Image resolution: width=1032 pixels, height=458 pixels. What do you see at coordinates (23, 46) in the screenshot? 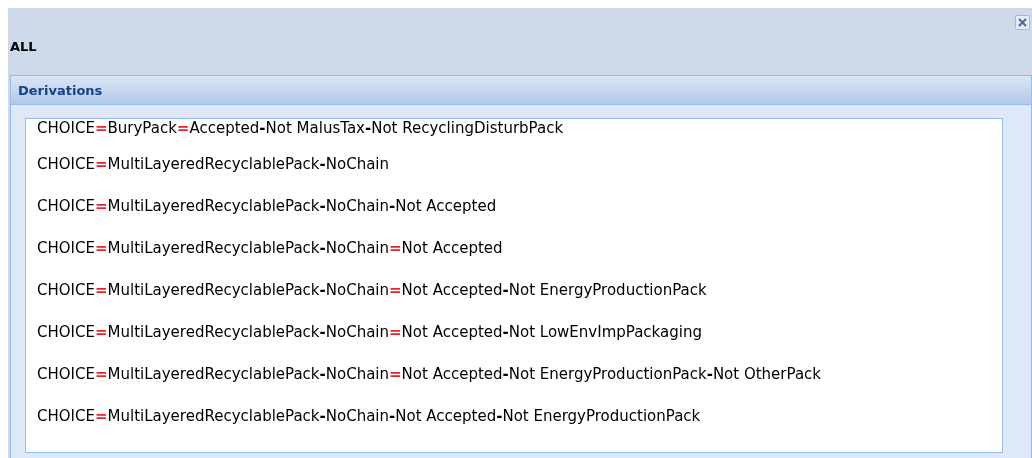
I see `window-title: ALL` at bounding box center [23, 46].